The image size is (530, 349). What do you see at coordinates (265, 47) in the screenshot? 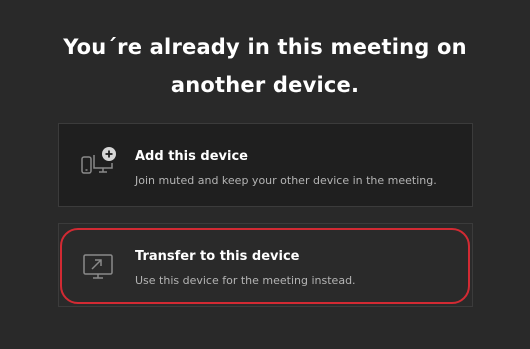
I see `dialog-title-line-1: You´re already in this meeting on` at bounding box center [265, 47].